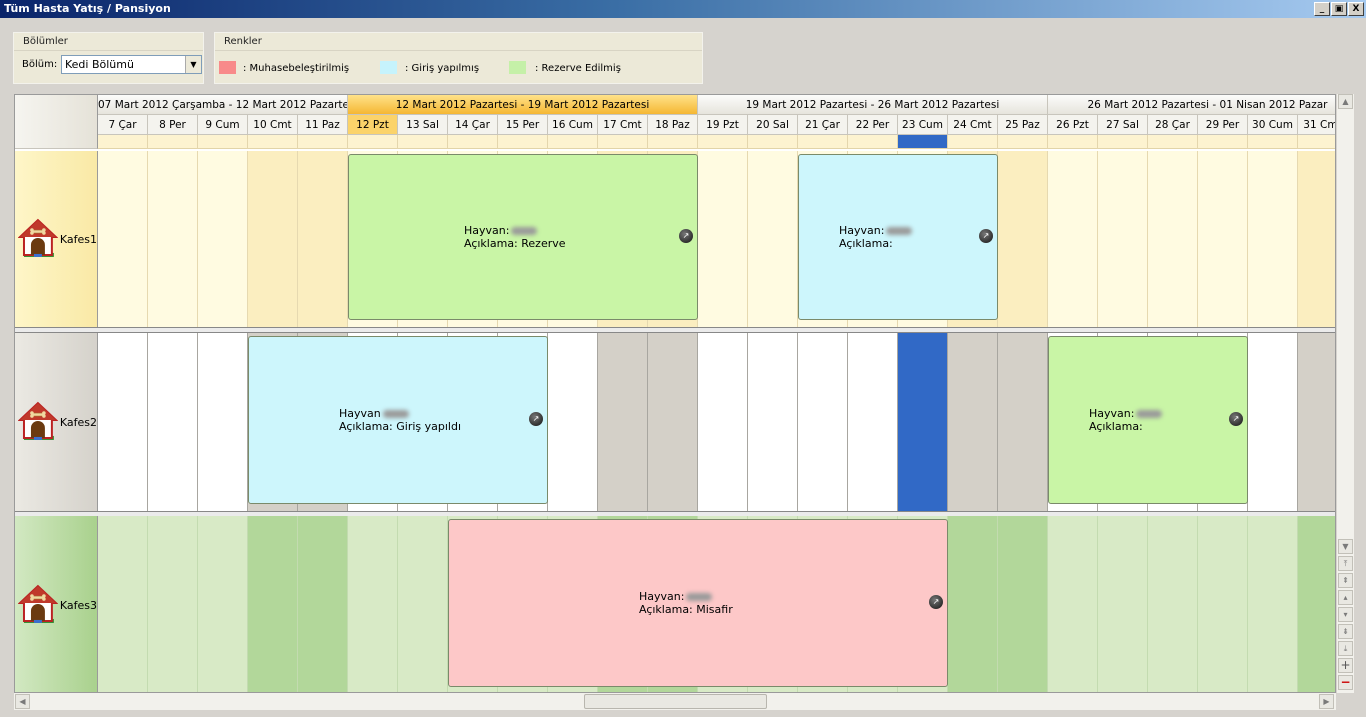 The height and width of the screenshot is (717, 1366). What do you see at coordinates (1345, 665) in the screenshot?
I see `add-icon: +` at bounding box center [1345, 665].